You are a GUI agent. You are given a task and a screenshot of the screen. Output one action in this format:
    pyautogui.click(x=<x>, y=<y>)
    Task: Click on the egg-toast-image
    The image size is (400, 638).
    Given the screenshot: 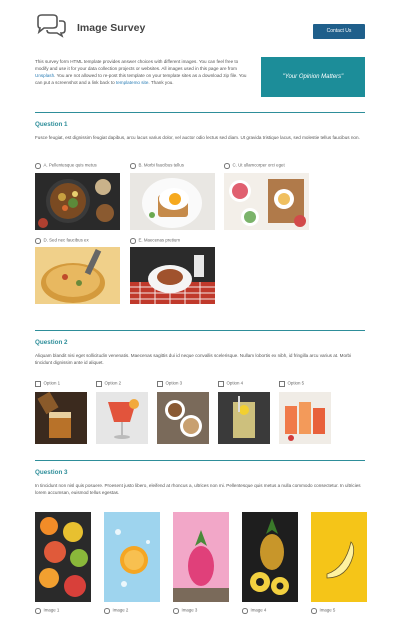 What is the action you would take?
    pyautogui.click(x=172, y=201)
    